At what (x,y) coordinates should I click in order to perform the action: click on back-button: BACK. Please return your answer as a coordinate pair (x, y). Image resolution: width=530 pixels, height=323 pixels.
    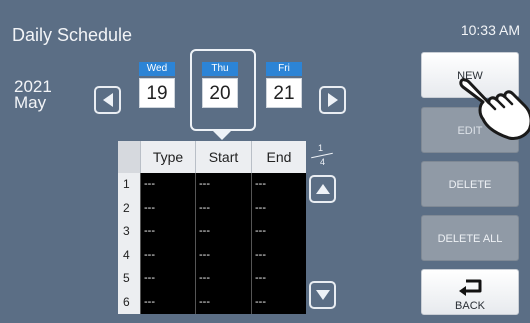
    Looking at the image, I should click on (470, 292).